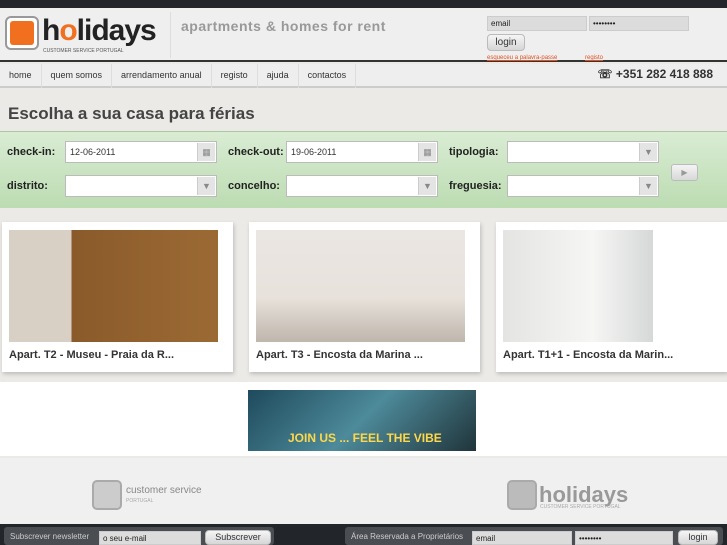  What do you see at coordinates (162, 76) in the screenshot?
I see `nav-arrendamento-anual: arrendamento anual` at bounding box center [162, 76].